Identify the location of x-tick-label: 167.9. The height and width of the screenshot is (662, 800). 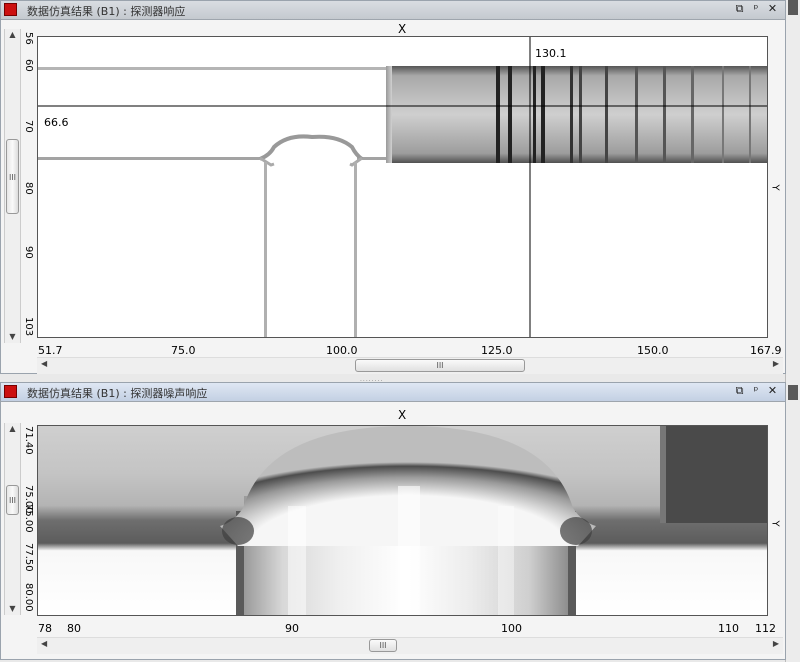
(766, 350).